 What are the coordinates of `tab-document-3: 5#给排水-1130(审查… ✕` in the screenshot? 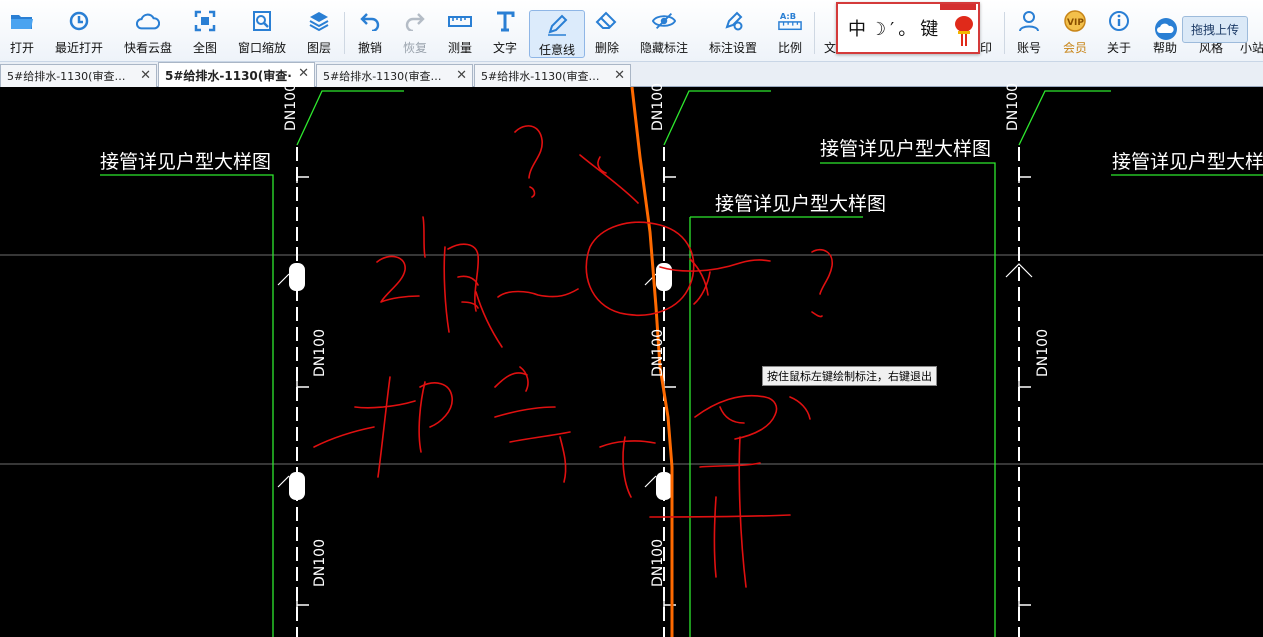 It's located at (394, 75).